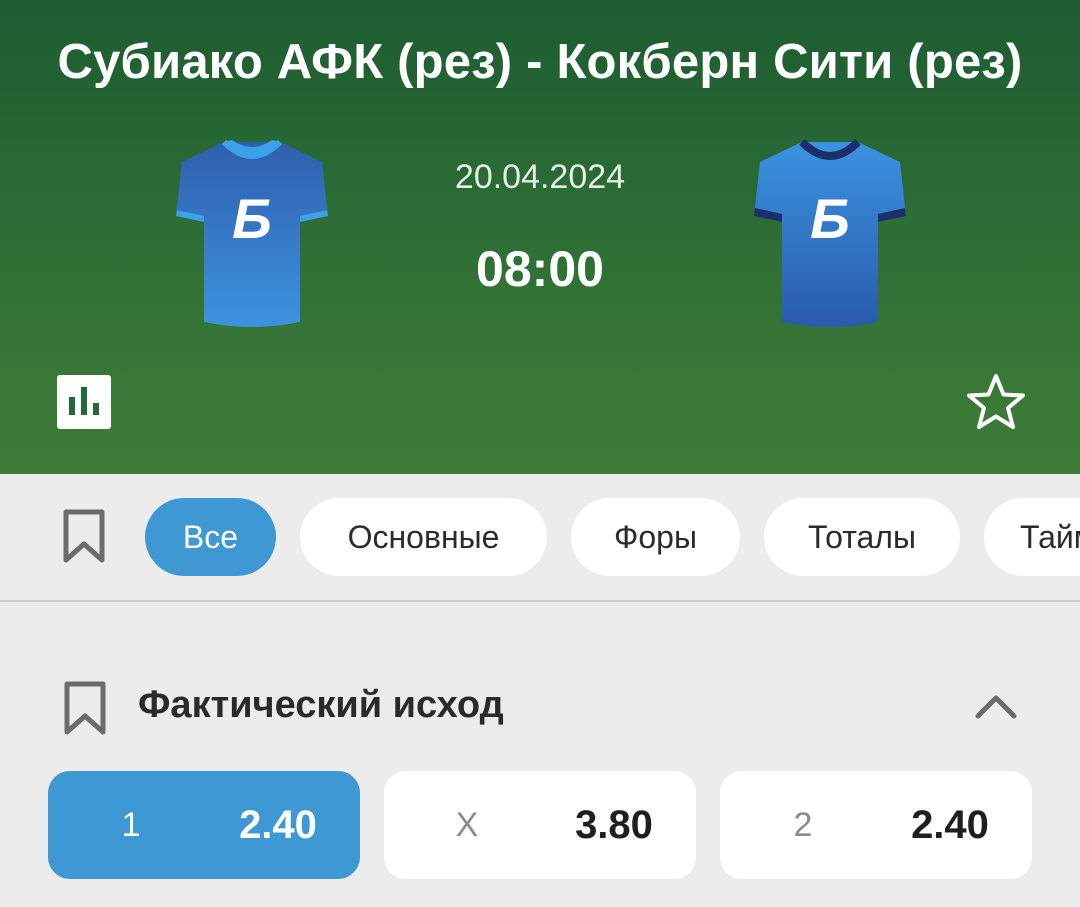 The height and width of the screenshot is (907, 1080). Describe the element at coordinates (614, 824) in the screenshot. I see `odd-value: 3.80` at that location.